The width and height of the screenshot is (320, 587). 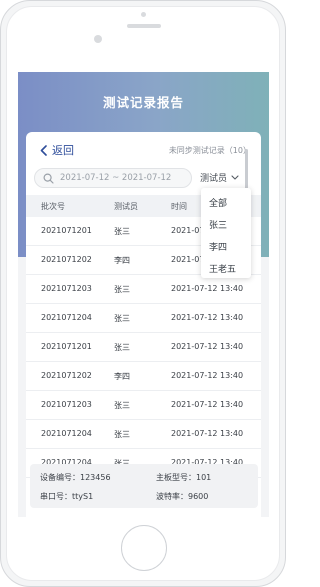 I want to click on tester-option-wanglaowu: 王老五, so click(x=222, y=268).